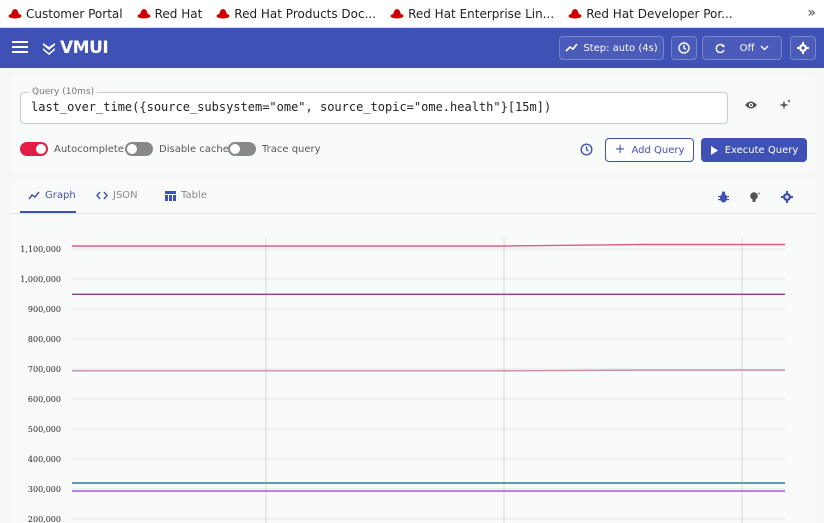  I want to click on y-tick-label: 500,000, so click(44, 429).